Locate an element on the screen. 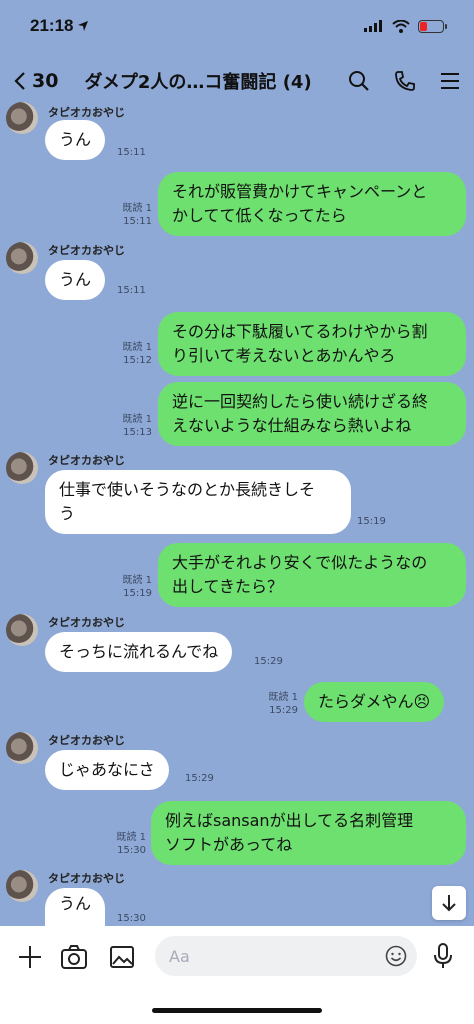  message-line: ソフトがあってね is located at coordinates (229, 844).